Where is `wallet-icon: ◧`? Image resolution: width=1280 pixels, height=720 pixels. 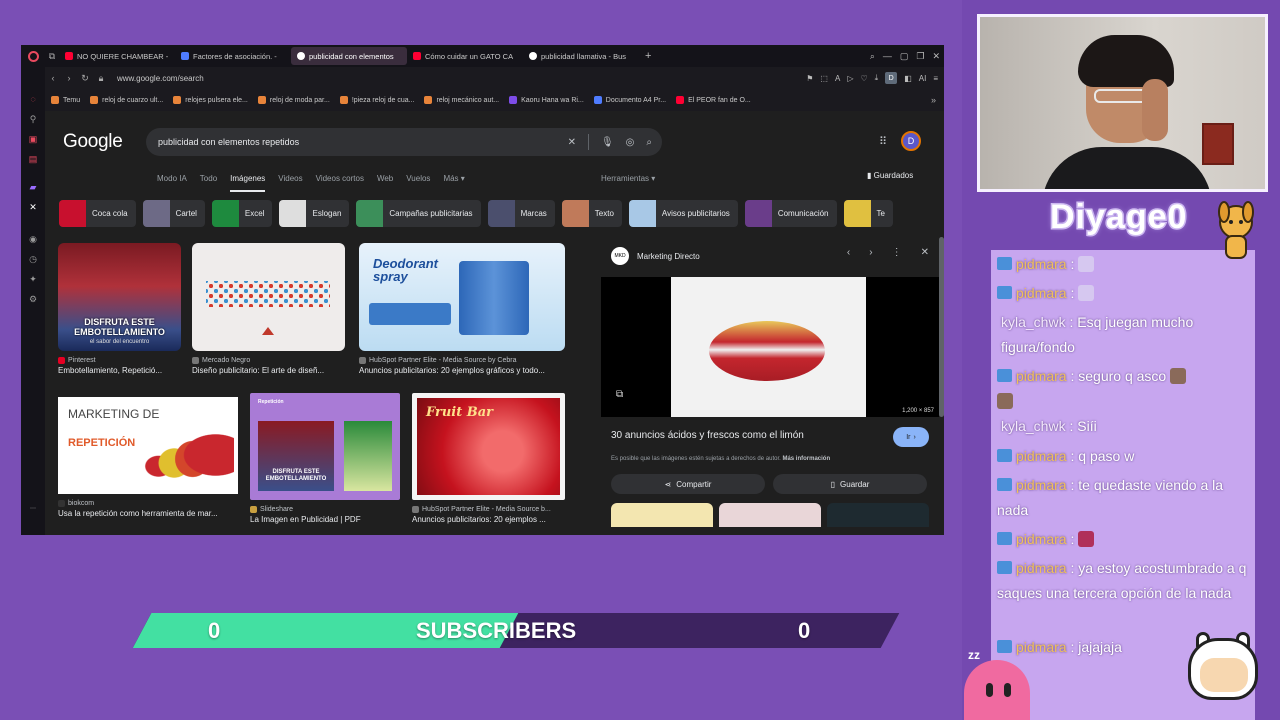 wallet-icon: ◧ is located at coordinates (908, 78).